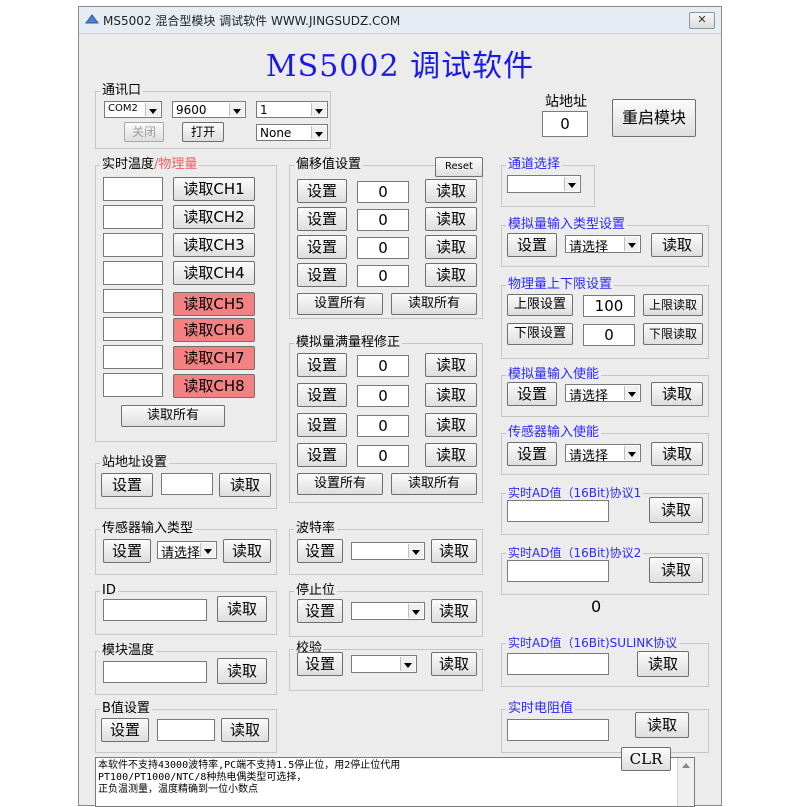 The height and width of the screenshot is (807, 800). What do you see at coordinates (133, 109) in the screenshot?
I see `port-select: COM2` at bounding box center [133, 109].